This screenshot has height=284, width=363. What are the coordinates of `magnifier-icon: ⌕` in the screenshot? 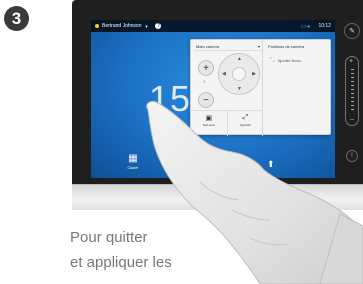 It's located at (204, 82).